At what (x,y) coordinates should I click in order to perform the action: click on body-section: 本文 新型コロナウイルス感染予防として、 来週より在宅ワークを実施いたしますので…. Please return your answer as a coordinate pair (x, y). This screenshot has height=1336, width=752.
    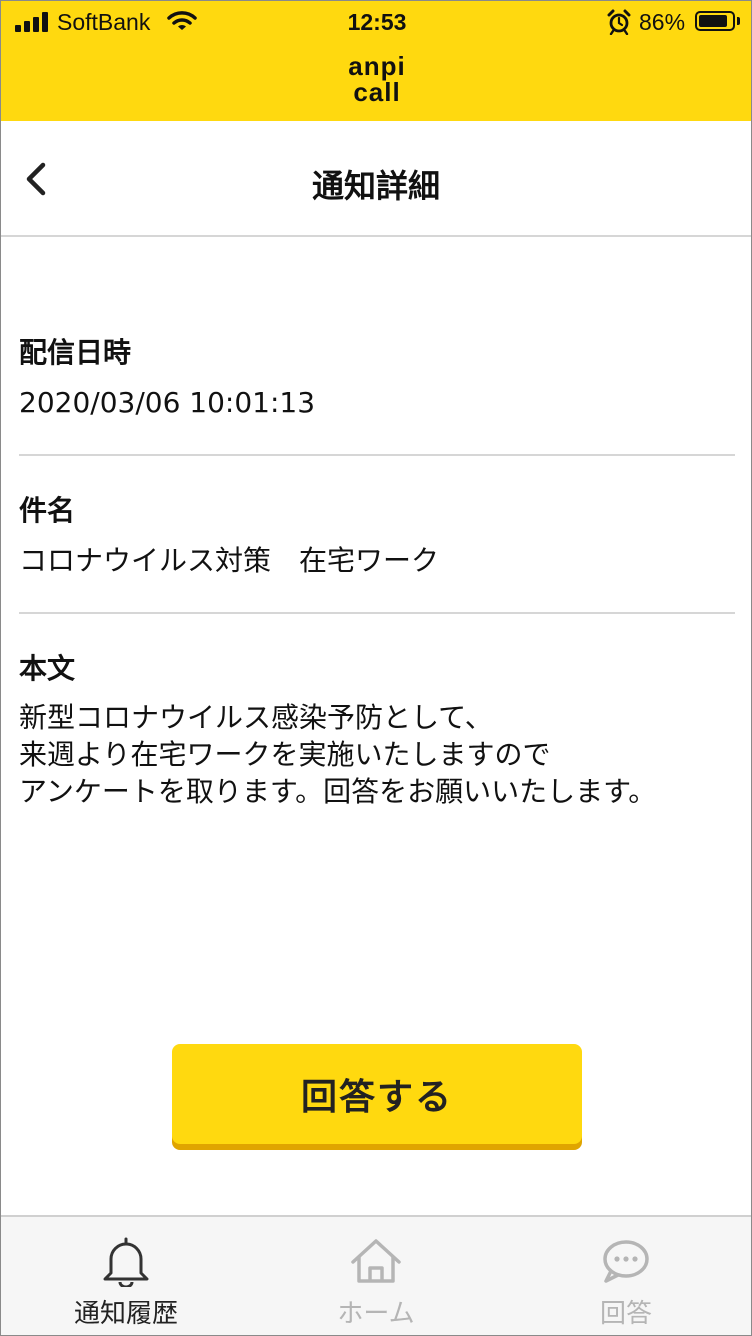
    Looking at the image, I should click on (377, 729).